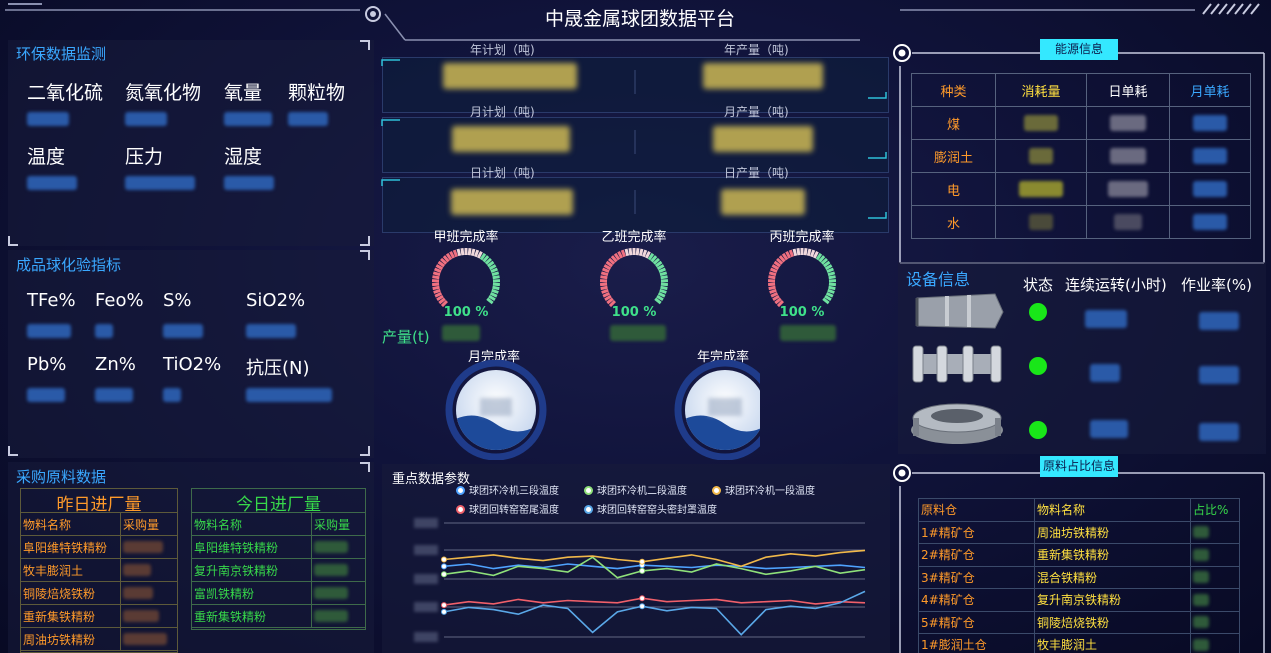  I want to click on day-output-value, so click(763, 202).